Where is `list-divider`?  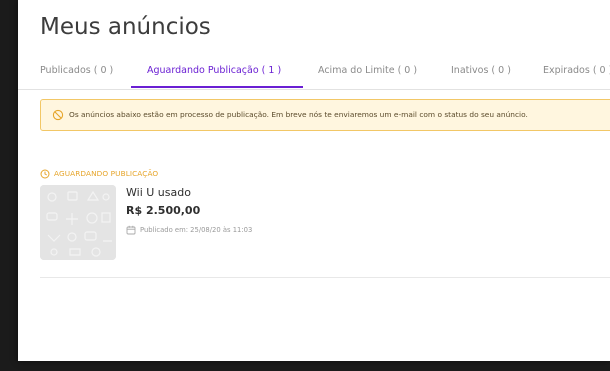
list-divider is located at coordinates (325, 277).